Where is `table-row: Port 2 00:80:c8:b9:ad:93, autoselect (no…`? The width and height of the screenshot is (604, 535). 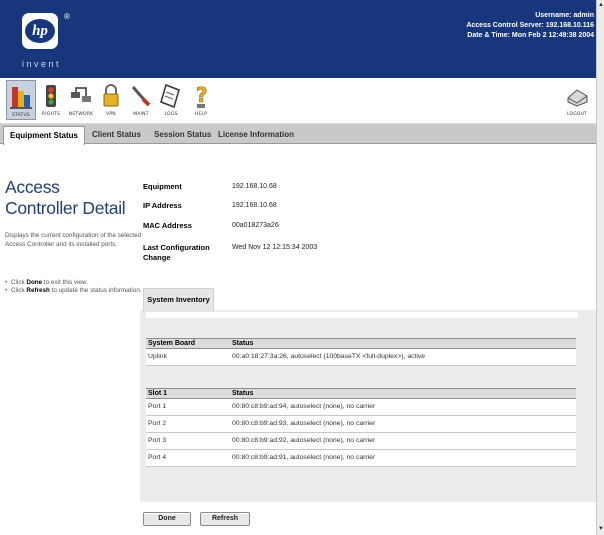
table-row: Port 2 00:80:c8:b9:ad:93, autoselect (no… is located at coordinates (361, 424).